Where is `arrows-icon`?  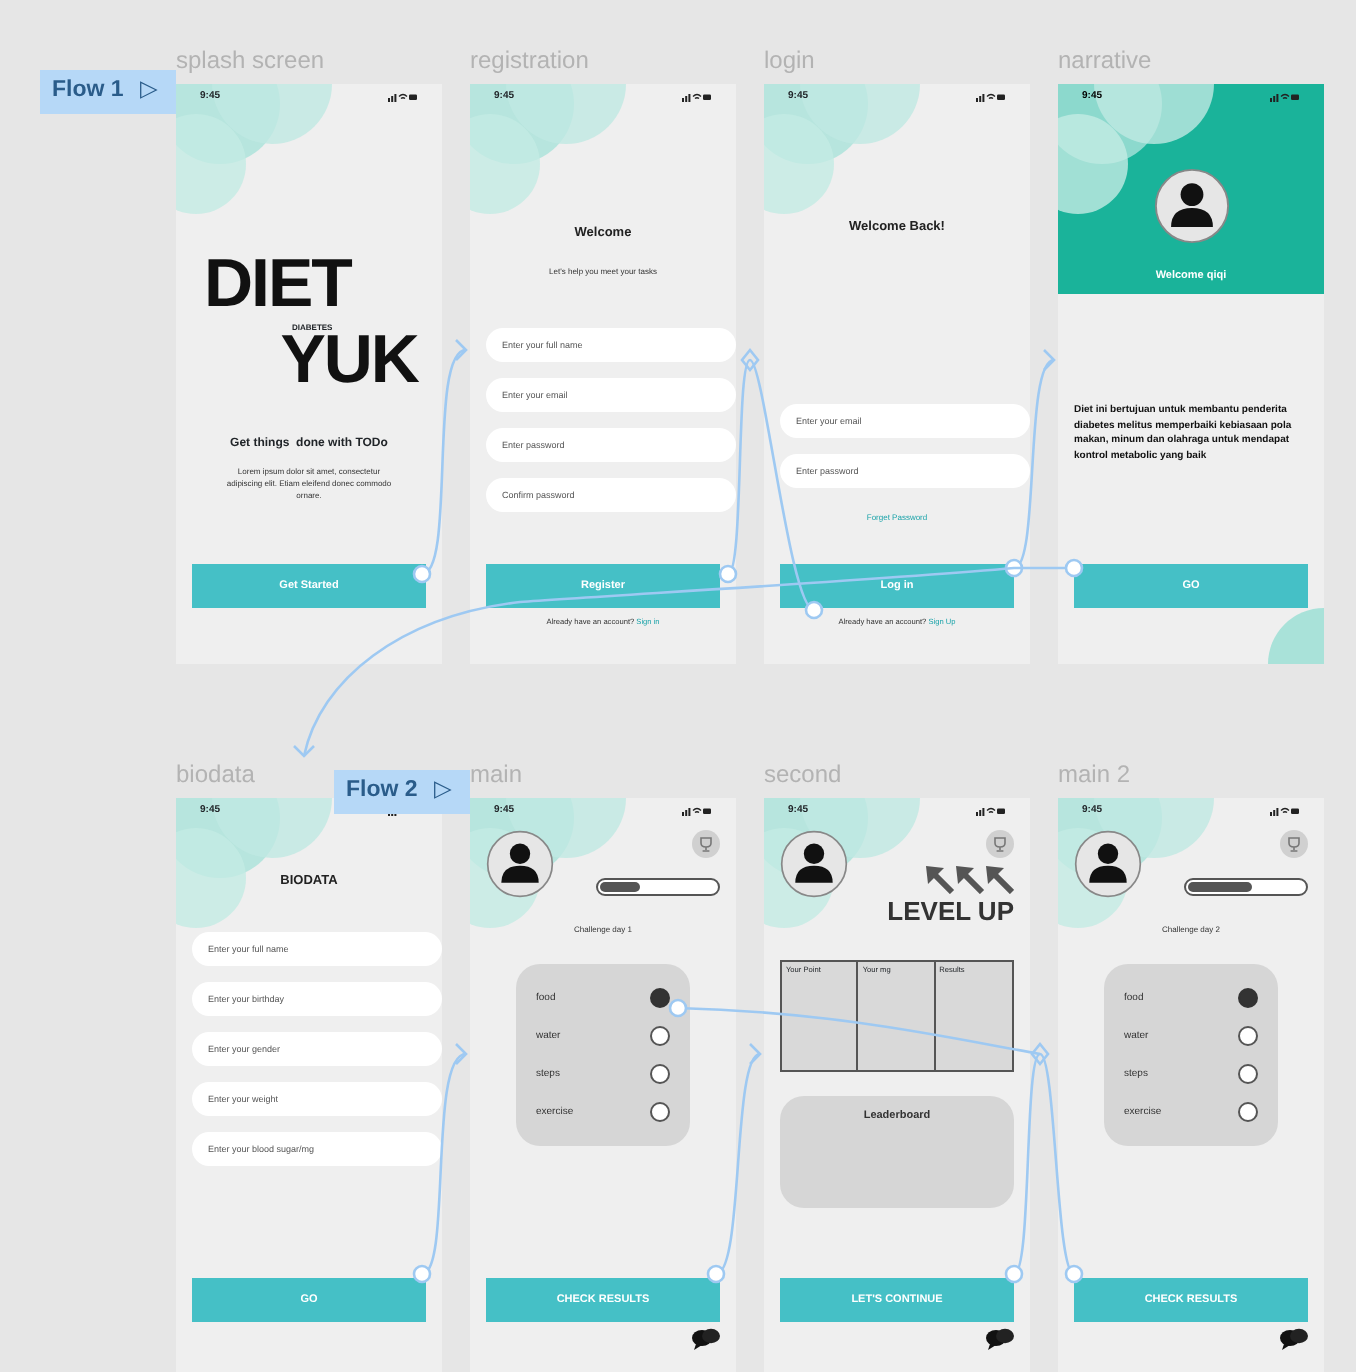 arrows-icon is located at coordinates (968, 878).